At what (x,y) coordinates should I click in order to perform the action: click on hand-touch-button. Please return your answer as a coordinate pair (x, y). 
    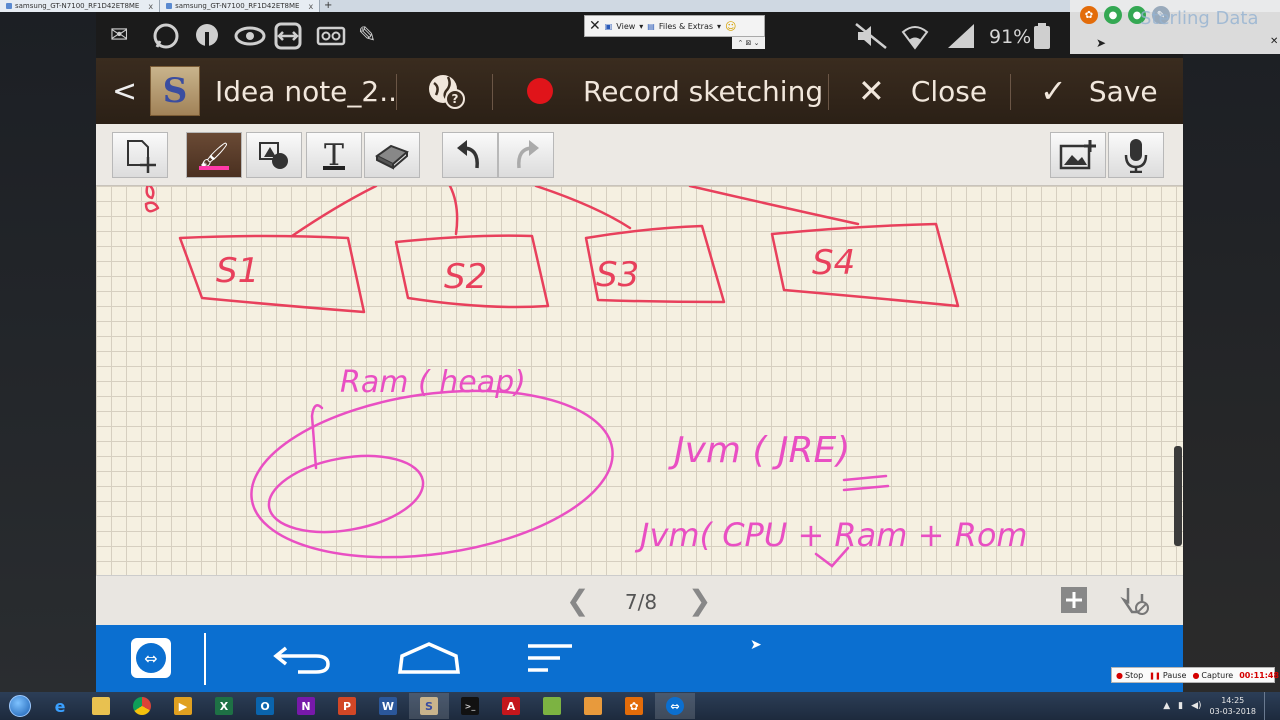
    Looking at the image, I should click on (1134, 600).